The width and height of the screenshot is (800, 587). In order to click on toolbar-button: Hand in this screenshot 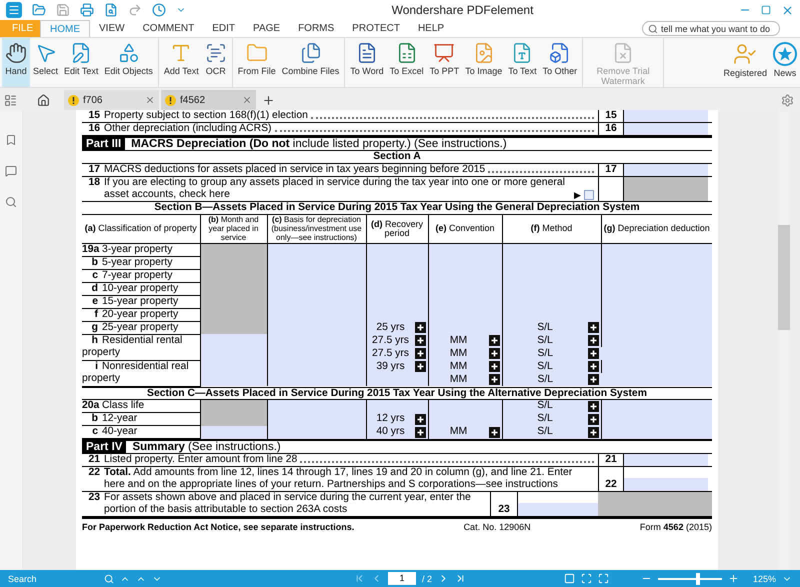, I will do `click(16, 62)`.